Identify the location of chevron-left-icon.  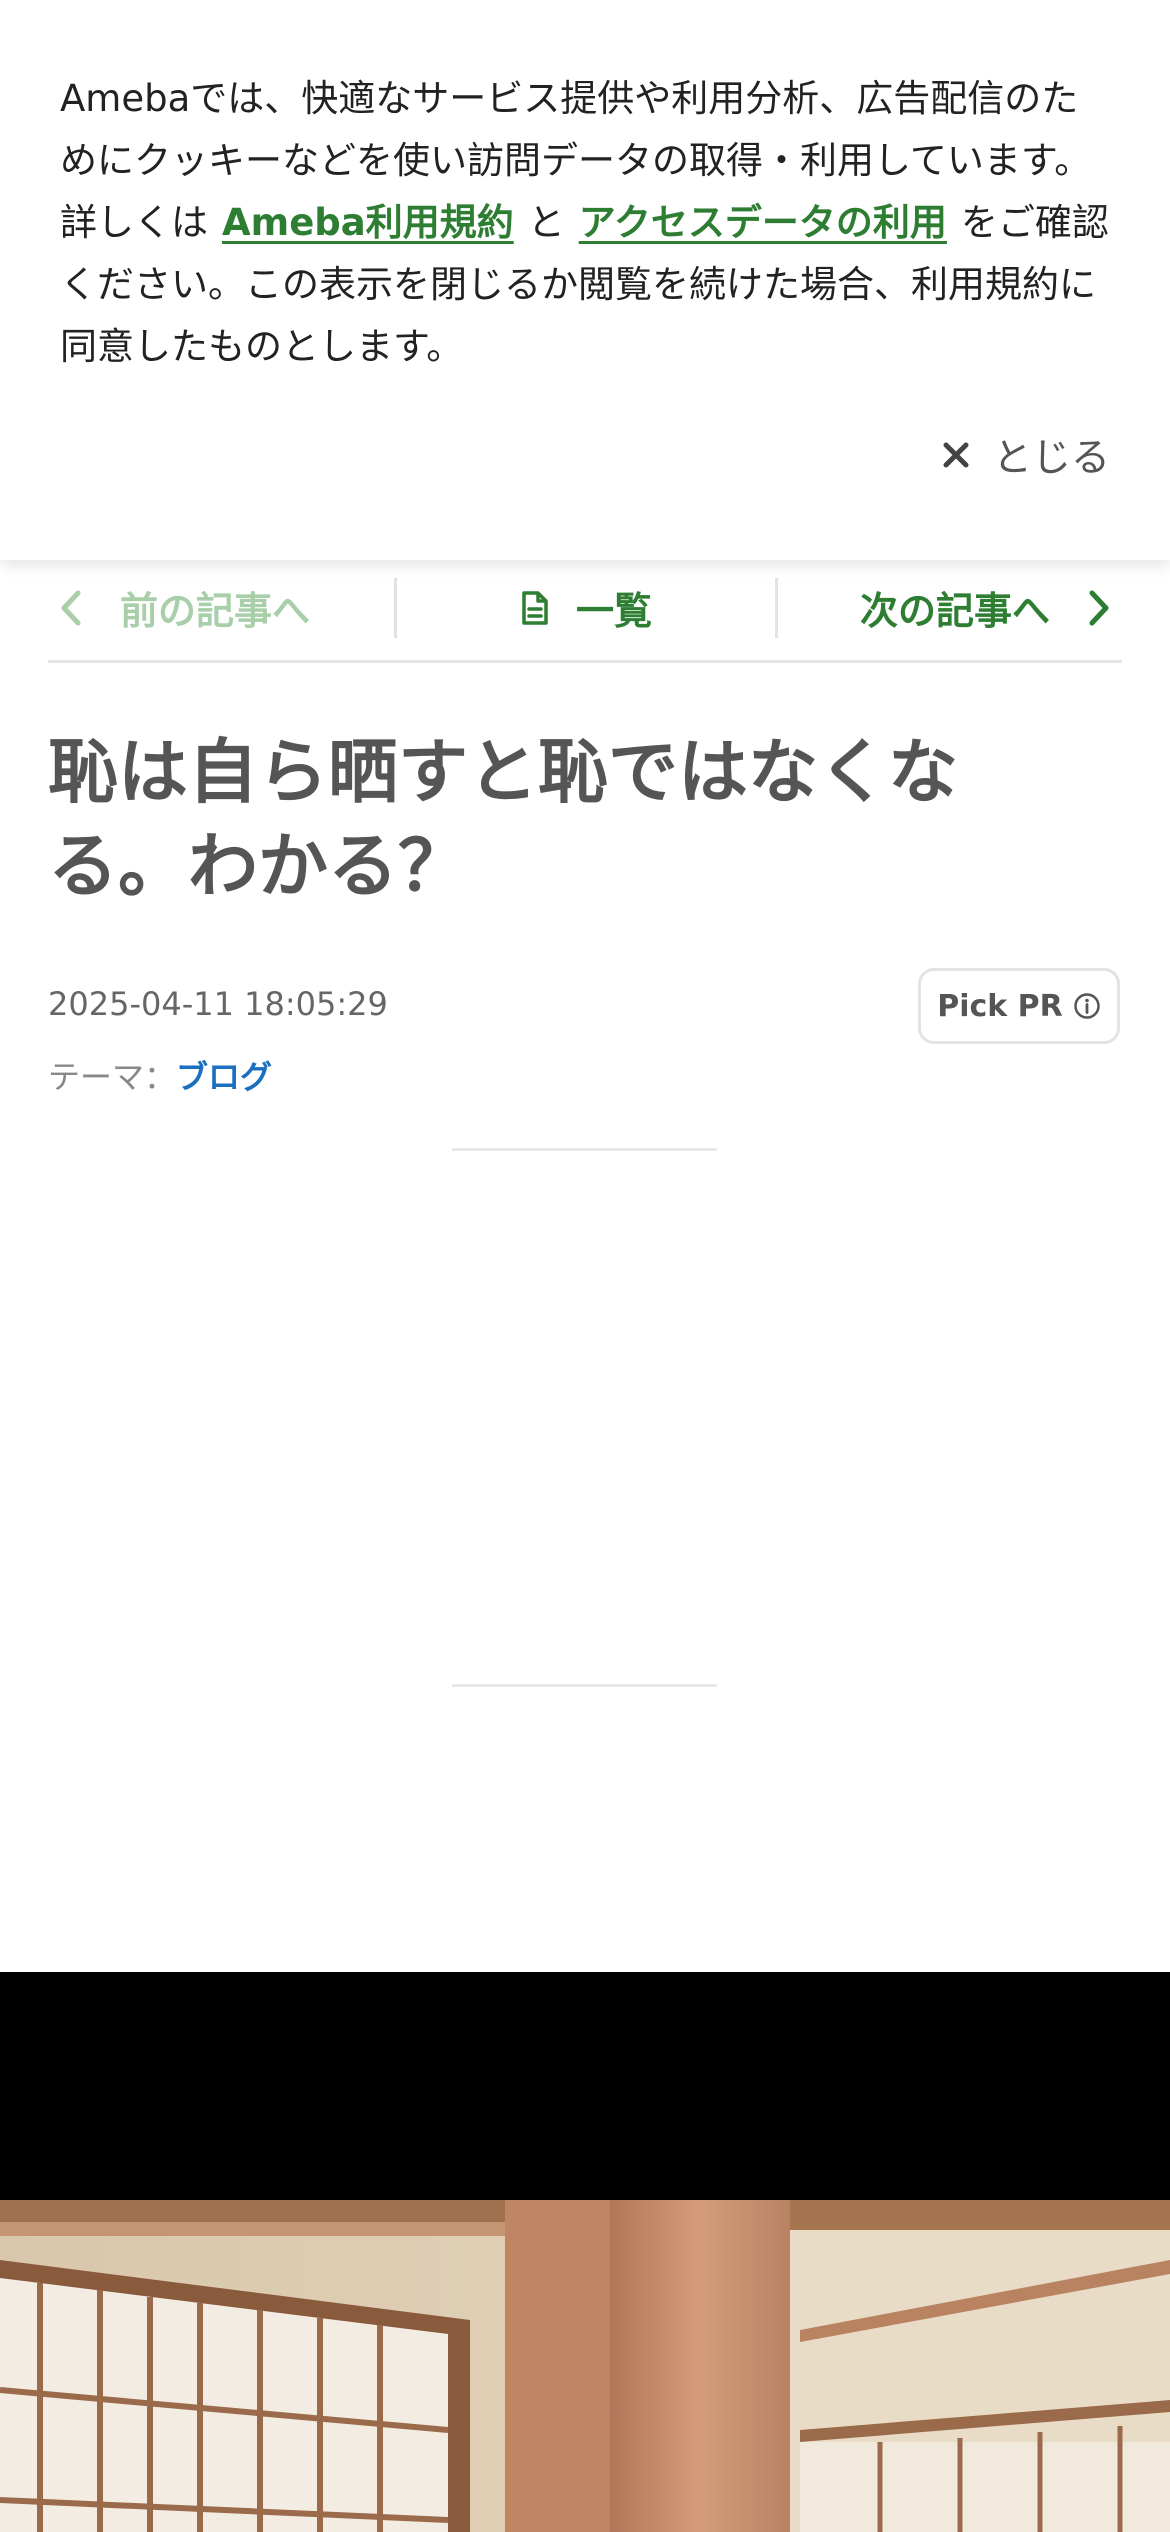
(71, 607).